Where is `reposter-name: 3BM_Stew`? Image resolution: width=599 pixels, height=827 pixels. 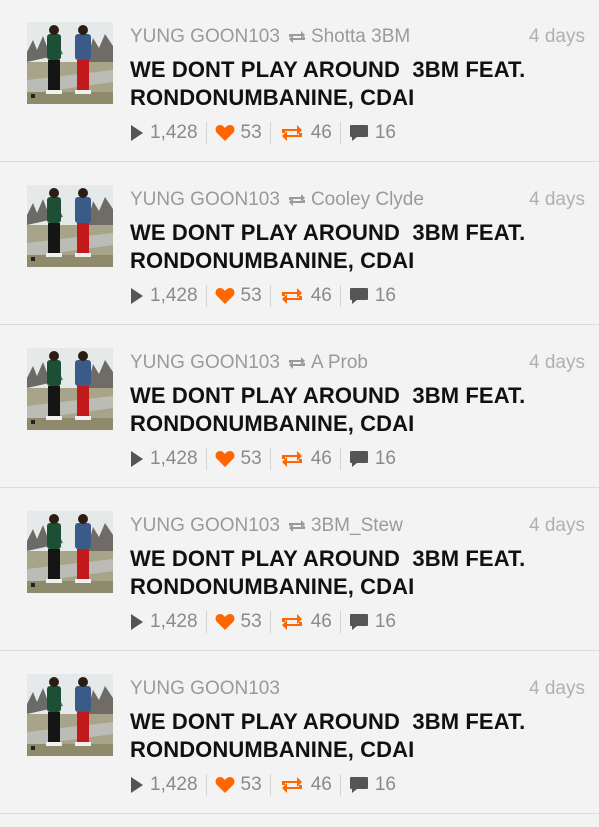 reposter-name: 3BM_Stew is located at coordinates (357, 525).